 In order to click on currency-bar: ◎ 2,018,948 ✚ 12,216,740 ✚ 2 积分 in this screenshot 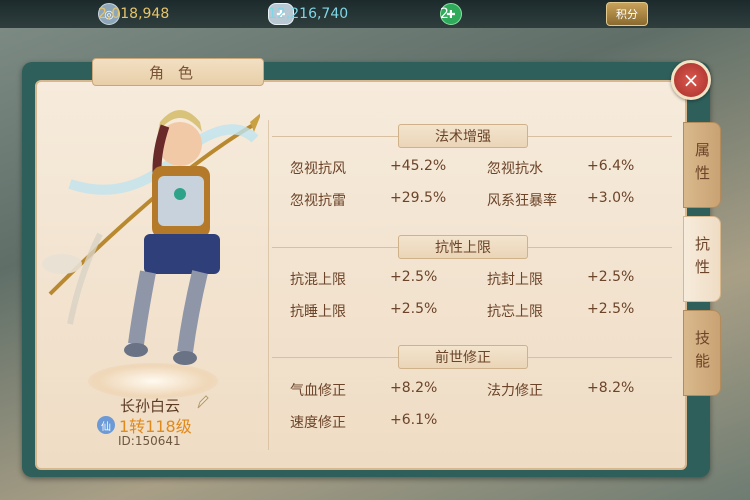, I will do `click(375, 14)`.